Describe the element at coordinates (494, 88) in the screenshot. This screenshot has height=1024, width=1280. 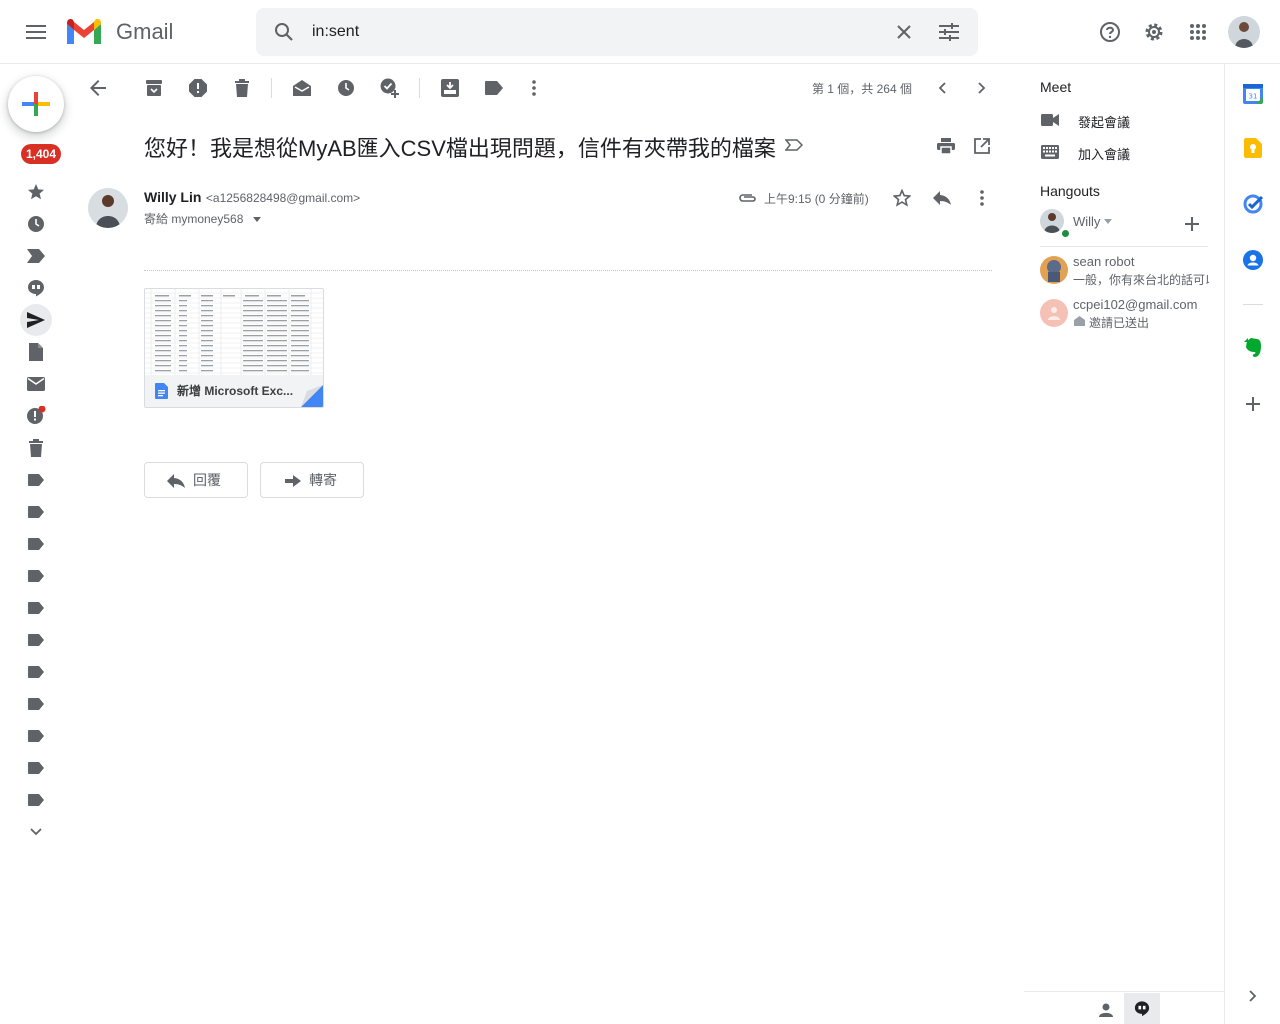
I see `label-as-icon` at that location.